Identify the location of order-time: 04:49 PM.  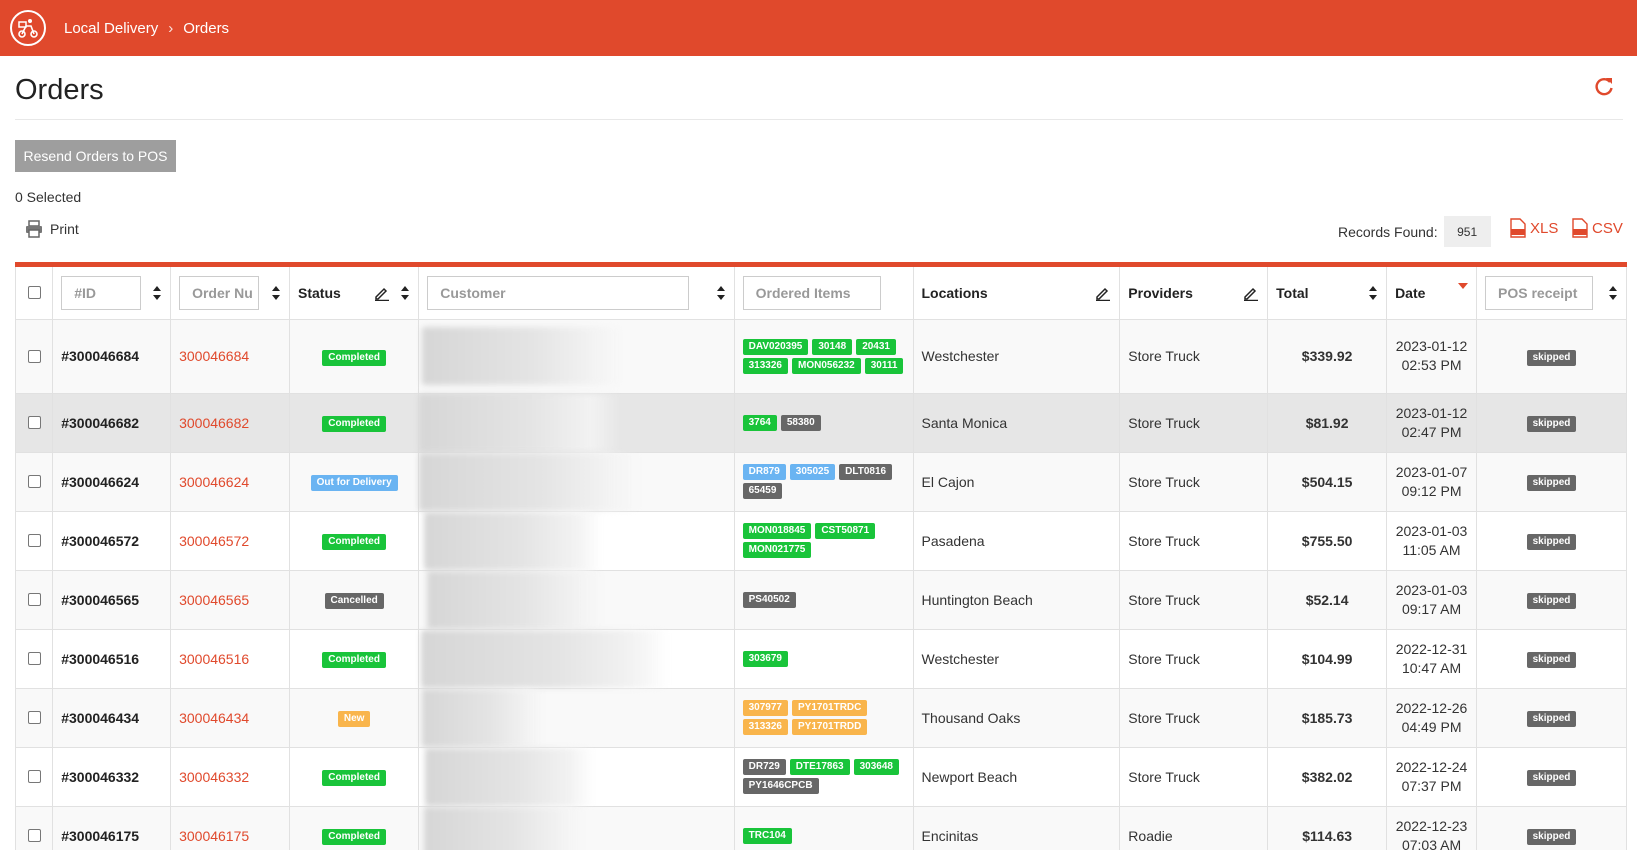
(1431, 726).